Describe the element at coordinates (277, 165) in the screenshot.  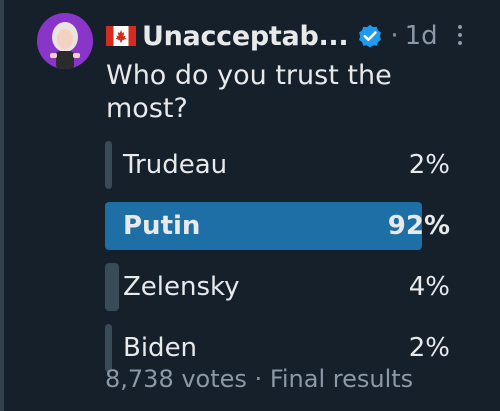
I see `poll-option: Trudeau 2%` at that location.